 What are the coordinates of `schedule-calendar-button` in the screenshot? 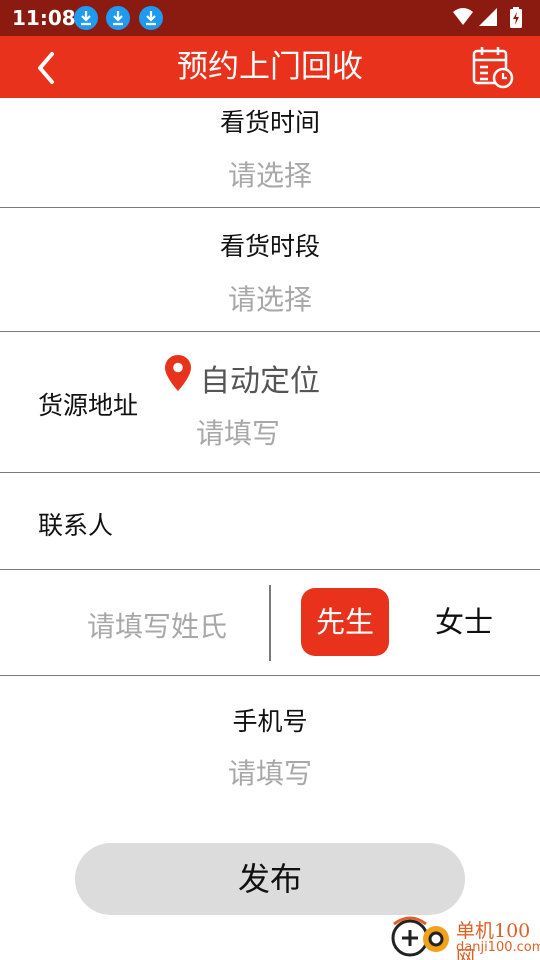 It's located at (493, 67).